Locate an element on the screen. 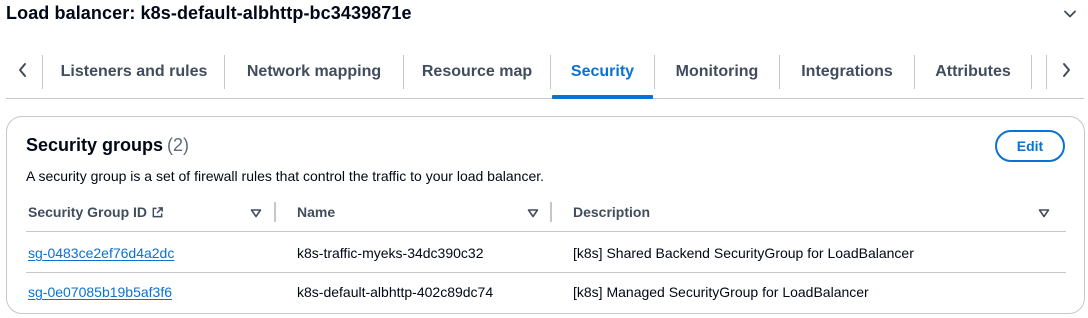 The width and height of the screenshot is (1088, 318). security-group-name: k8s-default-albhttp-402c89dc74 is located at coordinates (395, 292).